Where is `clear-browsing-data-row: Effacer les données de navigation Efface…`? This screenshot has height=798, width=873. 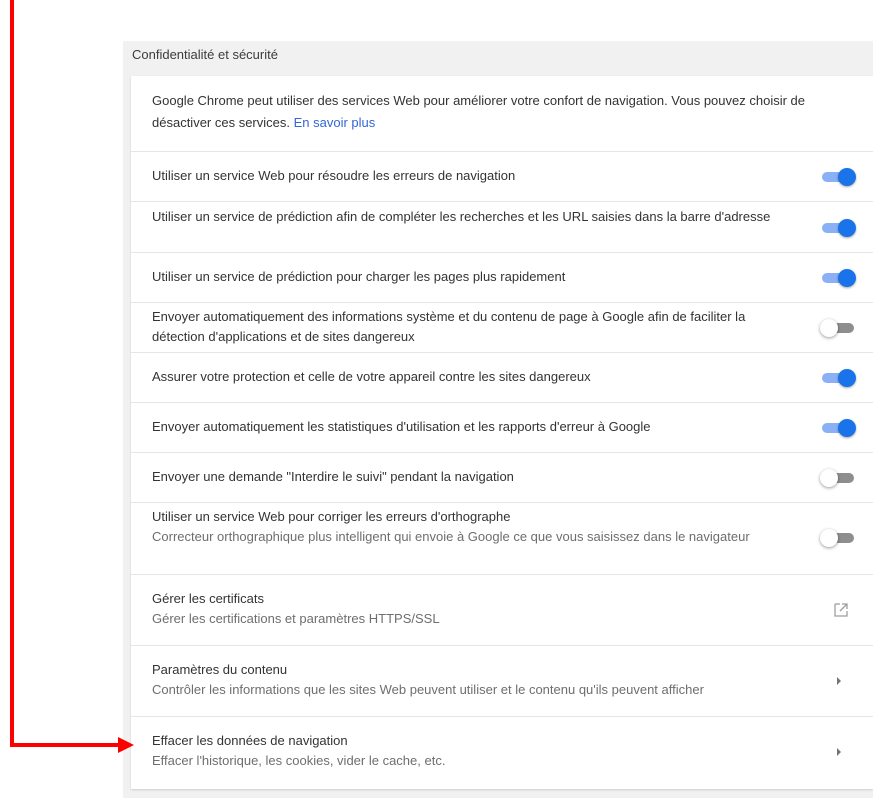
clear-browsing-data-row: Effacer les données de navigation Efface… is located at coordinates (502, 753).